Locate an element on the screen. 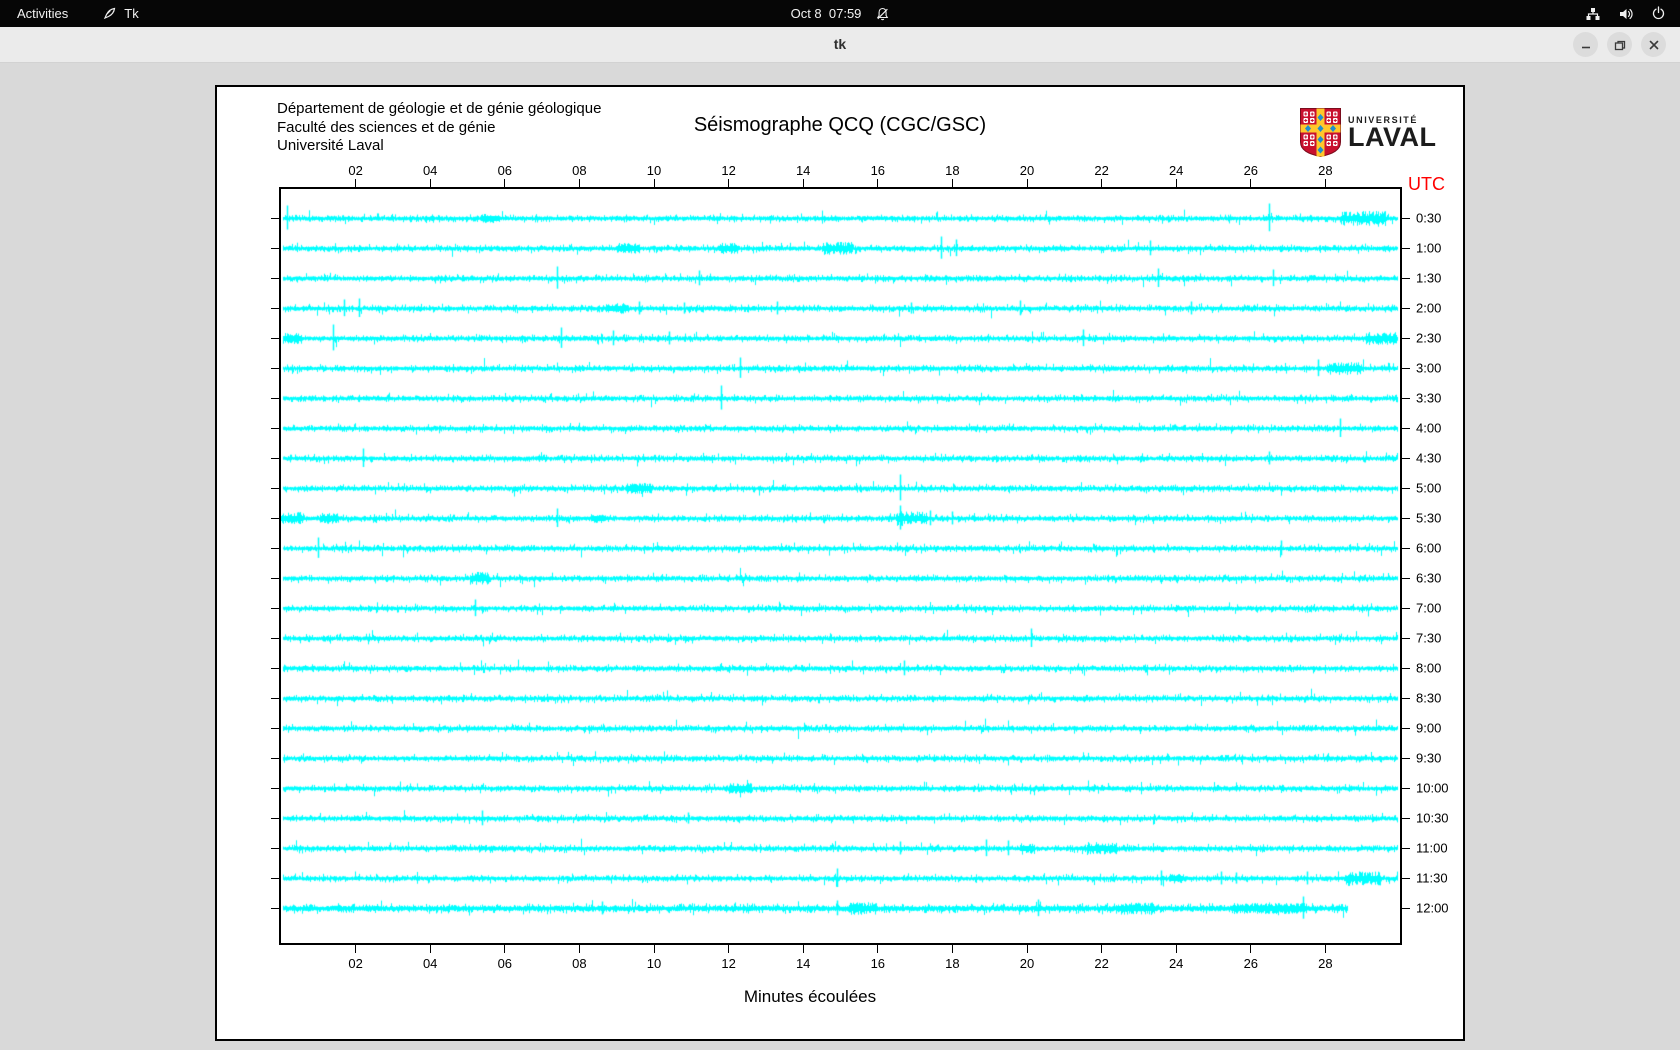 The width and height of the screenshot is (1680, 1050). laval-shield-icon is located at coordinates (1320, 135).